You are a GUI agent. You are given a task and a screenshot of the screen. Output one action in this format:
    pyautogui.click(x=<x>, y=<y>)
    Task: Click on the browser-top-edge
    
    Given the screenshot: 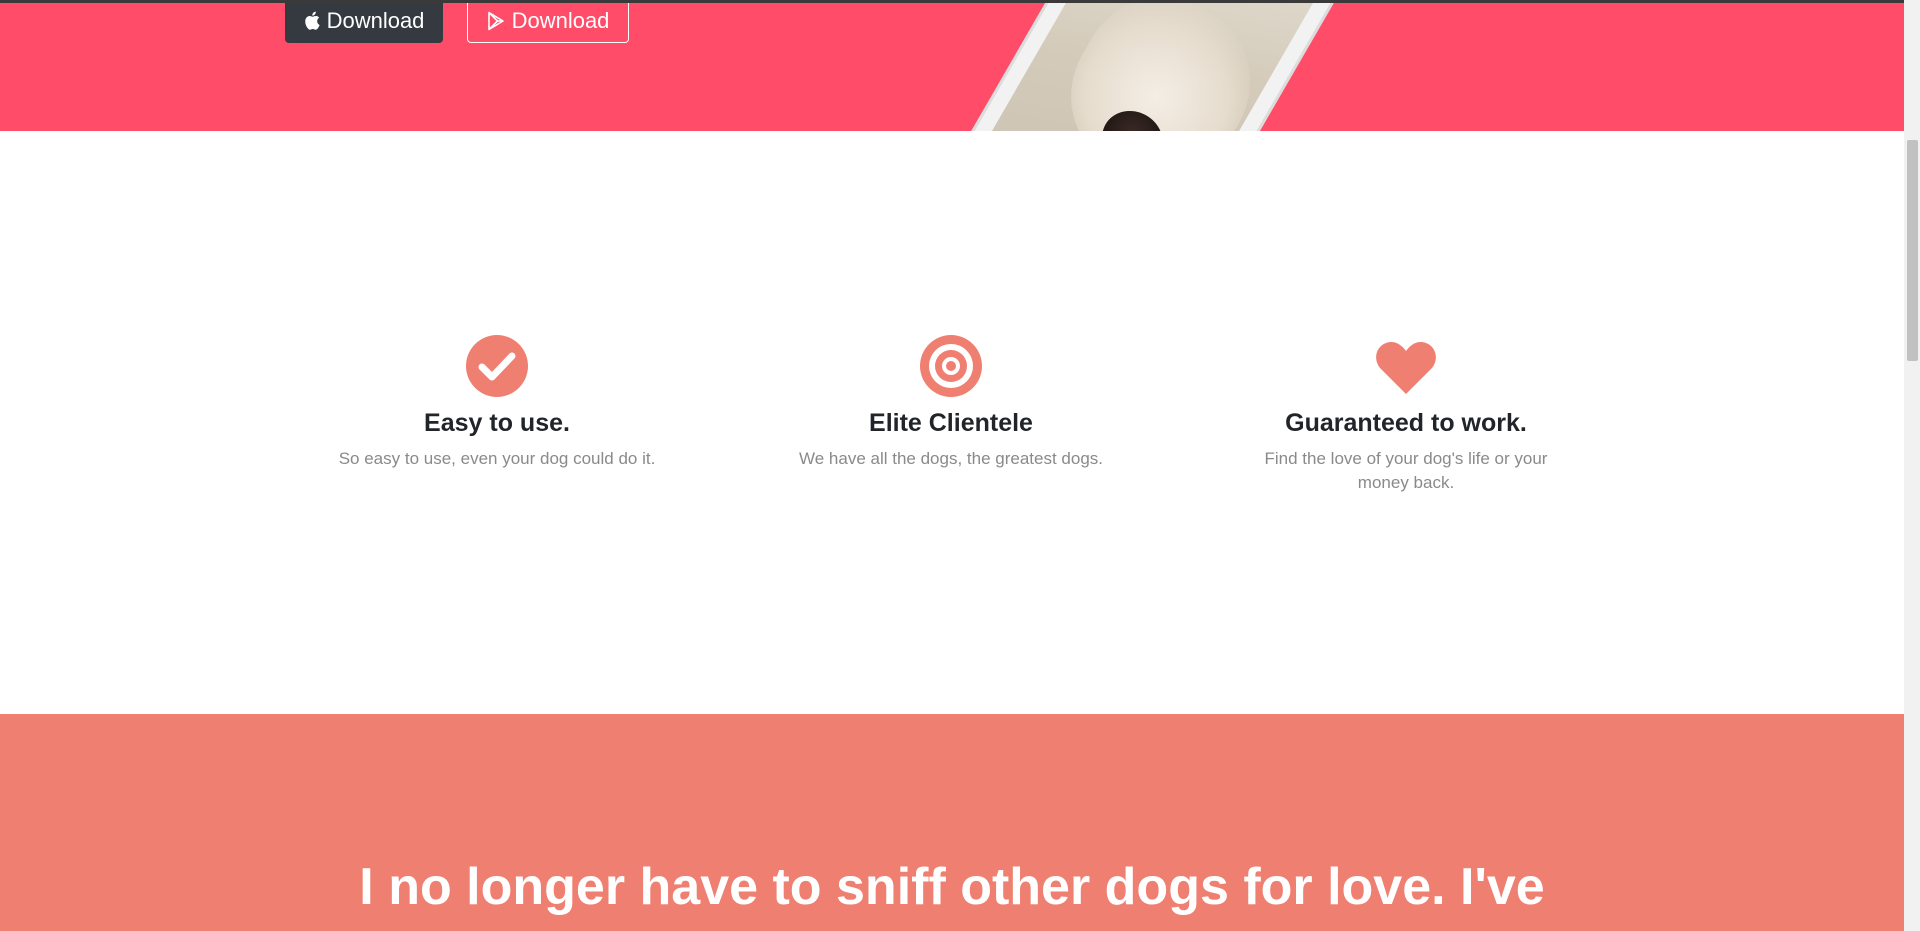 What is the action you would take?
    pyautogui.click(x=952, y=1)
    